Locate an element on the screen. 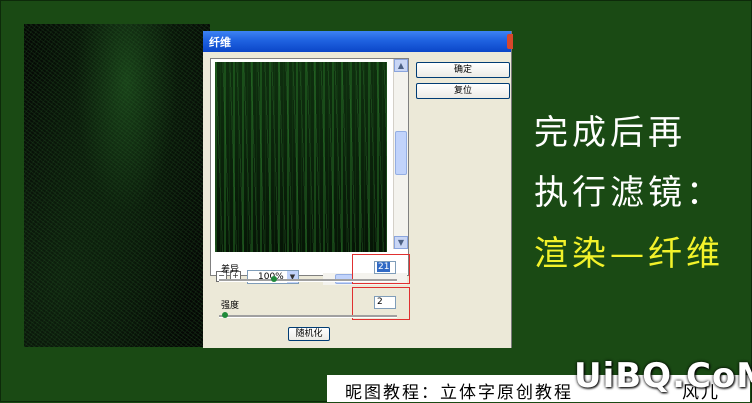 The width and height of the screenshot is (752, 403). preview-vertical-scrollbar: ▲ ▼ is located at coordinates (400, 154).